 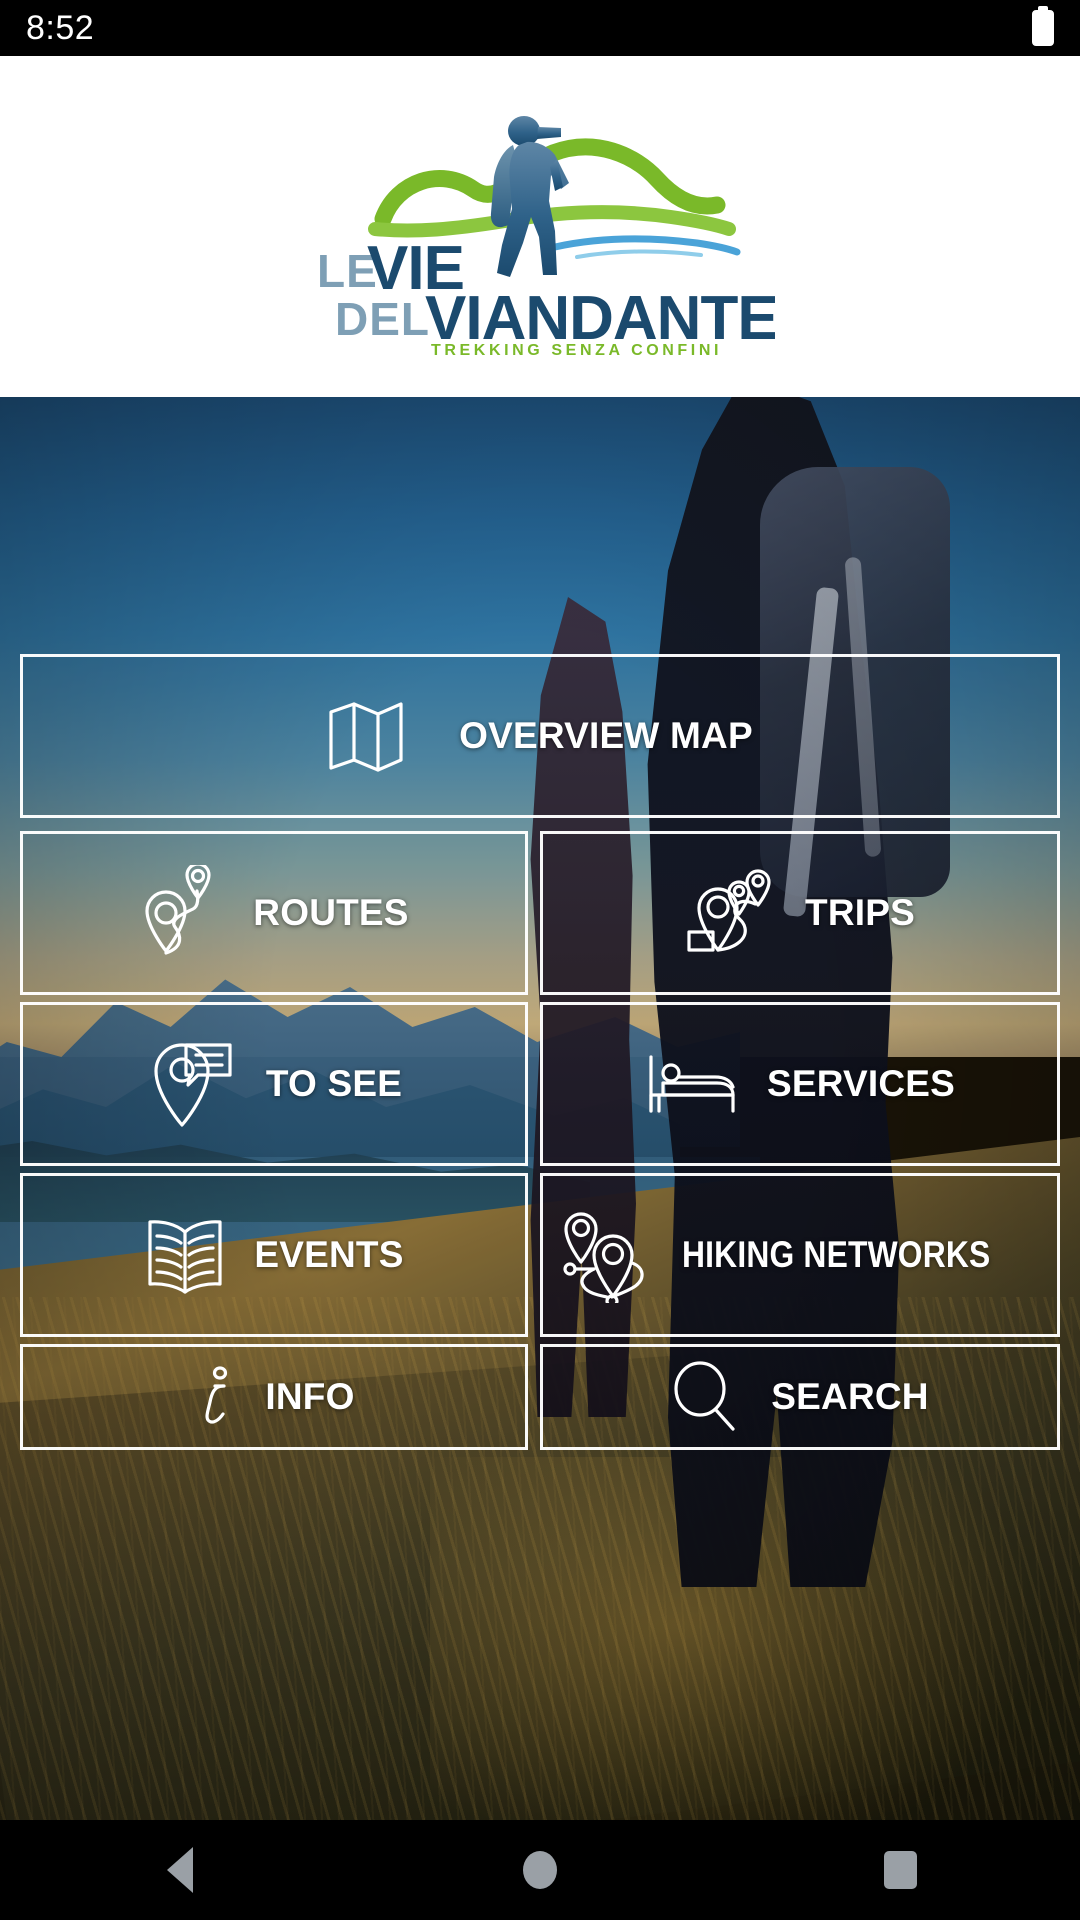 I want to click on hiker-silhouette-icon, so click(x=529, y=196).